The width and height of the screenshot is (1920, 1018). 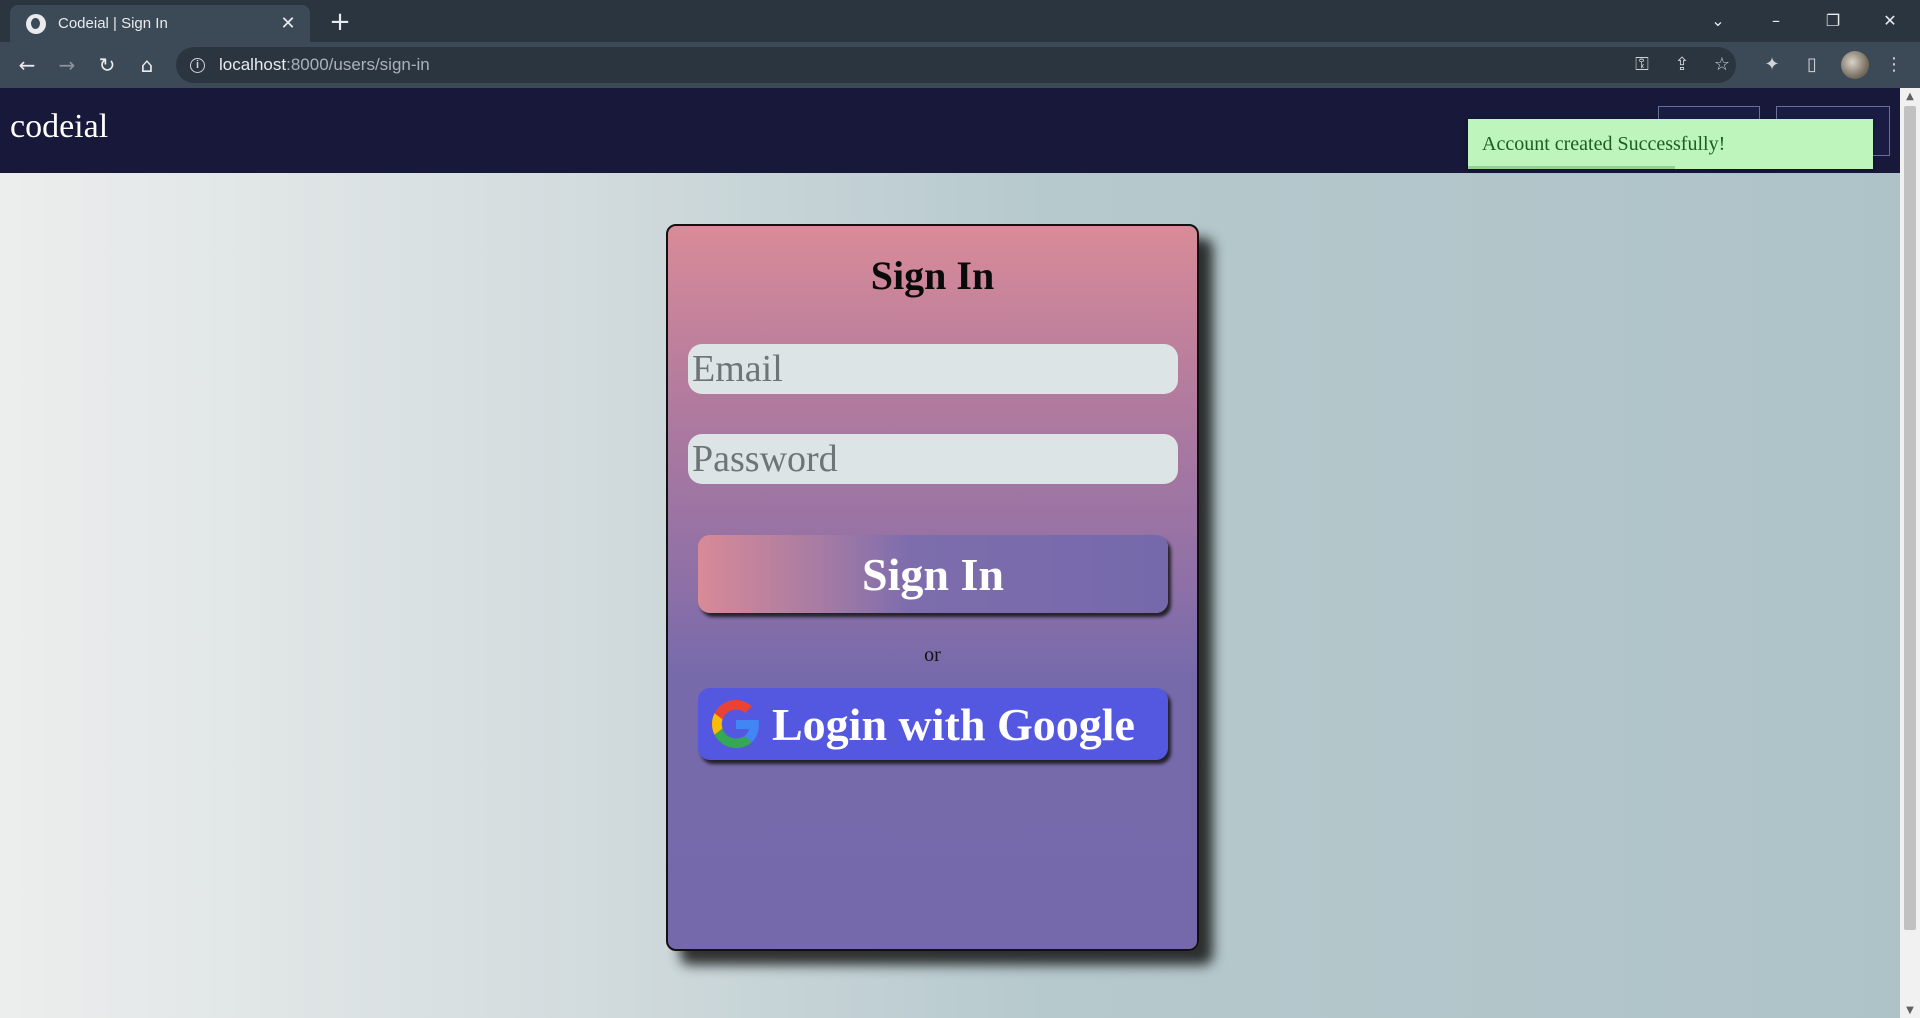 What do you see at coordinates (288, 23) in the screenshot?
I see `close-tab-icon: ✕` at bounding box center [288, 23].